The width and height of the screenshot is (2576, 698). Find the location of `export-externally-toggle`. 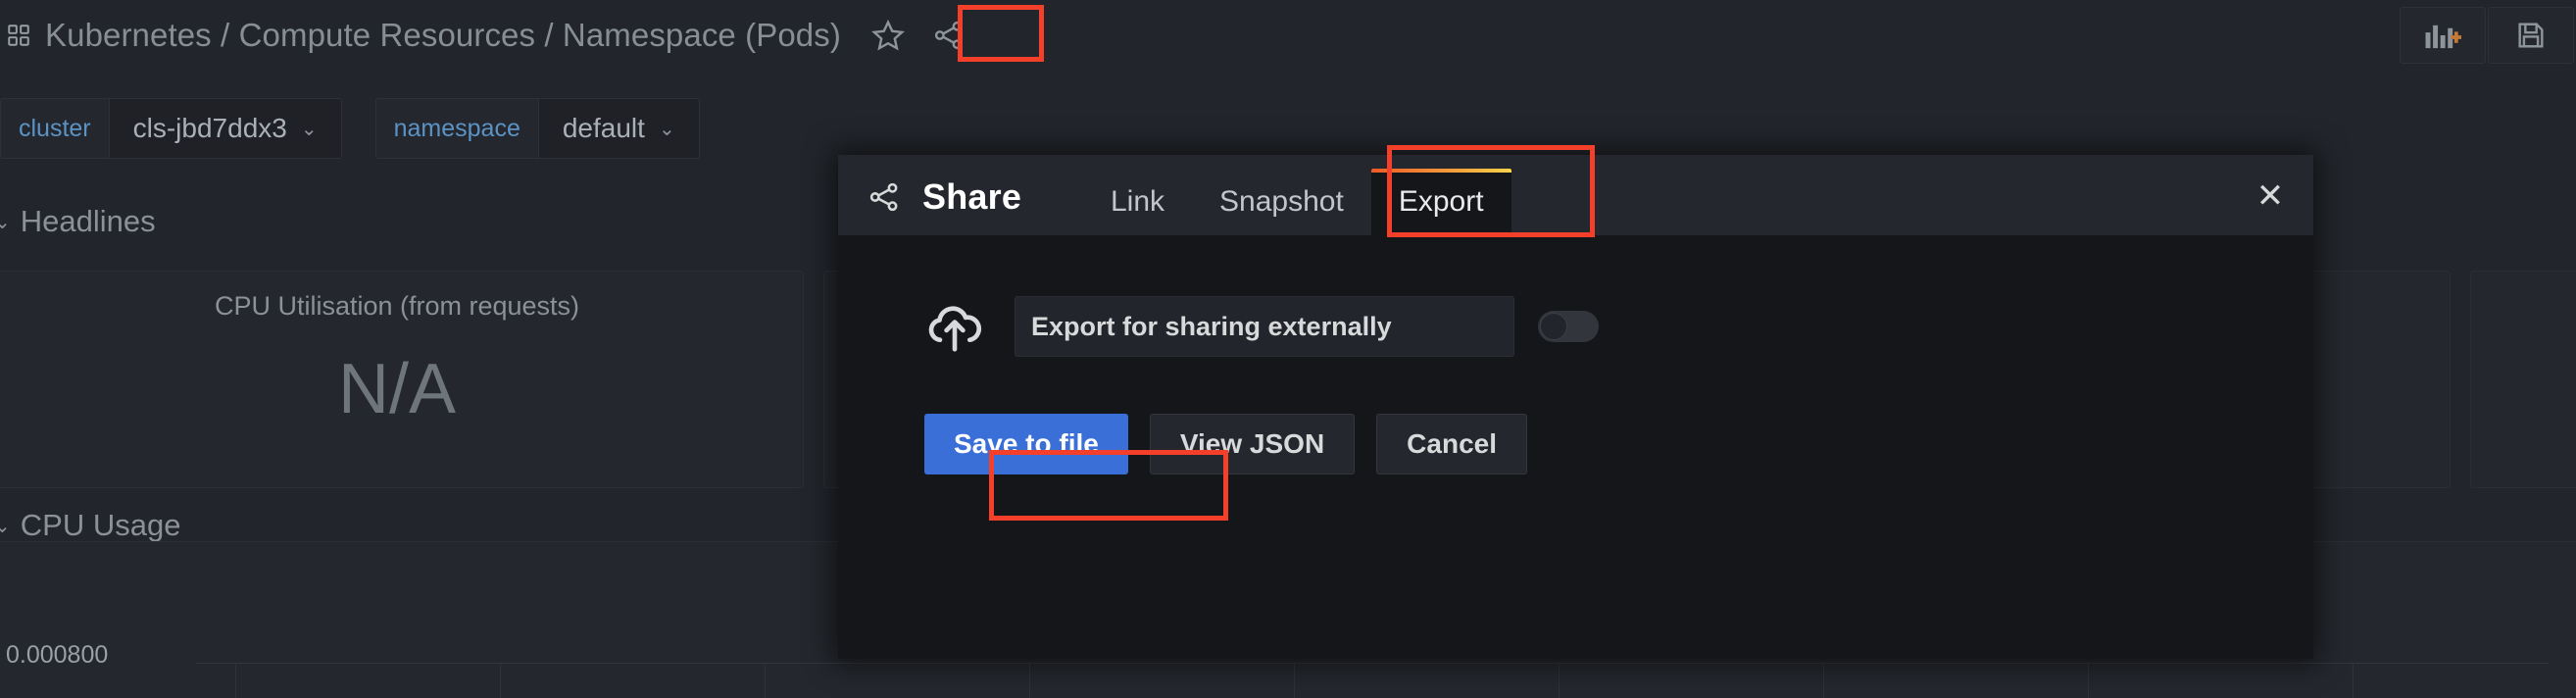

export-externally-toggle is located at coordinates (1568, 326).